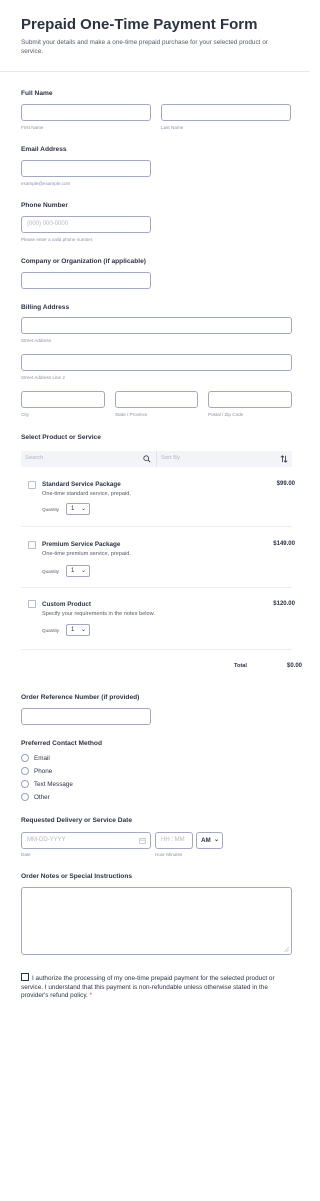 This screenshot has width=320, height=1201. I want to click on product-sort-select: Sort By, so click(170, 458).